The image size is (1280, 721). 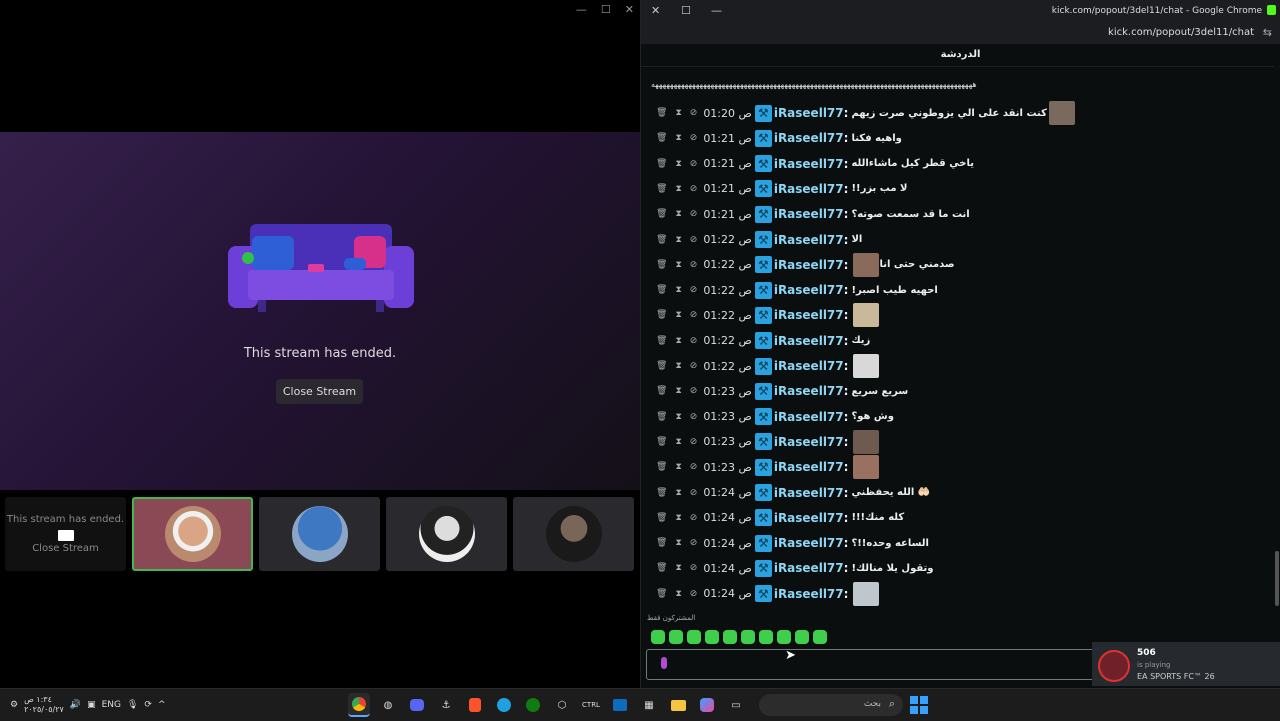 What do you see at coordinates (504, 705) in the screenshot?
I see `edge-icon` at bounding box center [504, 705].